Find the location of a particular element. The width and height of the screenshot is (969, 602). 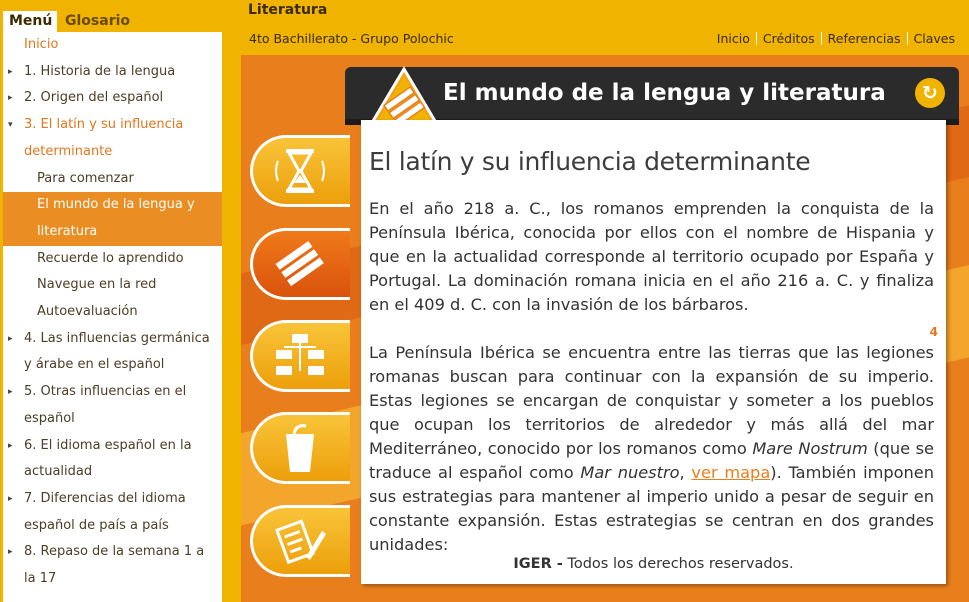

diagram-button is located at coordinates (300, 356).